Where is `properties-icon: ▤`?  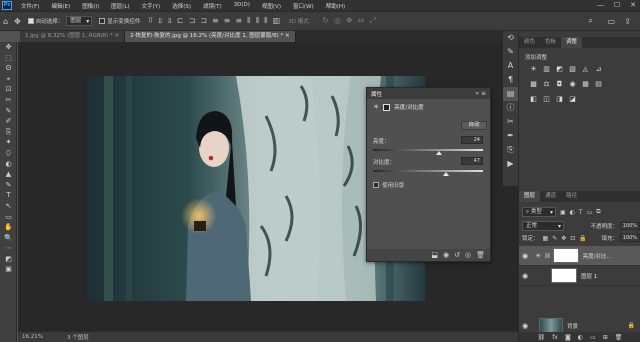
properties-icon: ▤ is located at coordinates (510, 94).